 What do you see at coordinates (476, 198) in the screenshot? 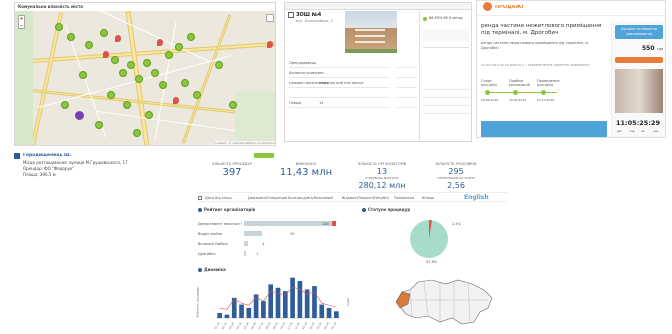
I see `language-link: English` at bounding box center [476, 198].